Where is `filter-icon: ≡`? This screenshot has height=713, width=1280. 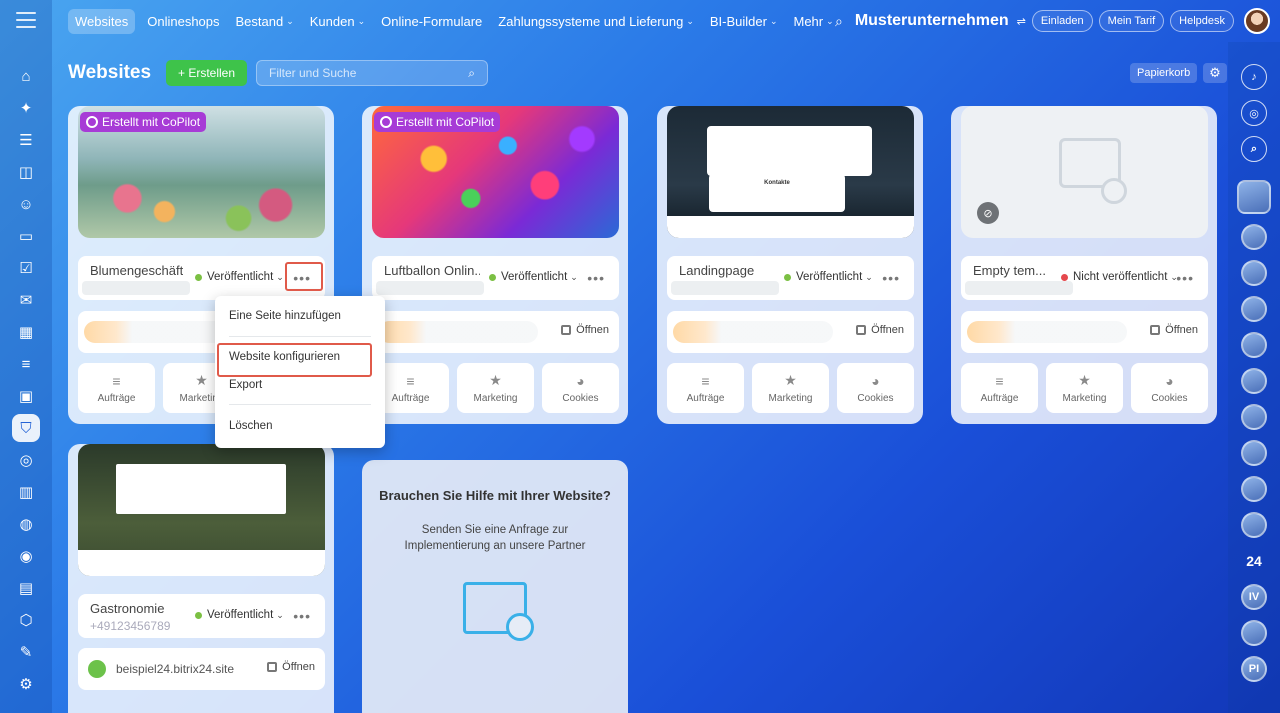 filter-icon: ≡ is located at coordinates (26, 364).